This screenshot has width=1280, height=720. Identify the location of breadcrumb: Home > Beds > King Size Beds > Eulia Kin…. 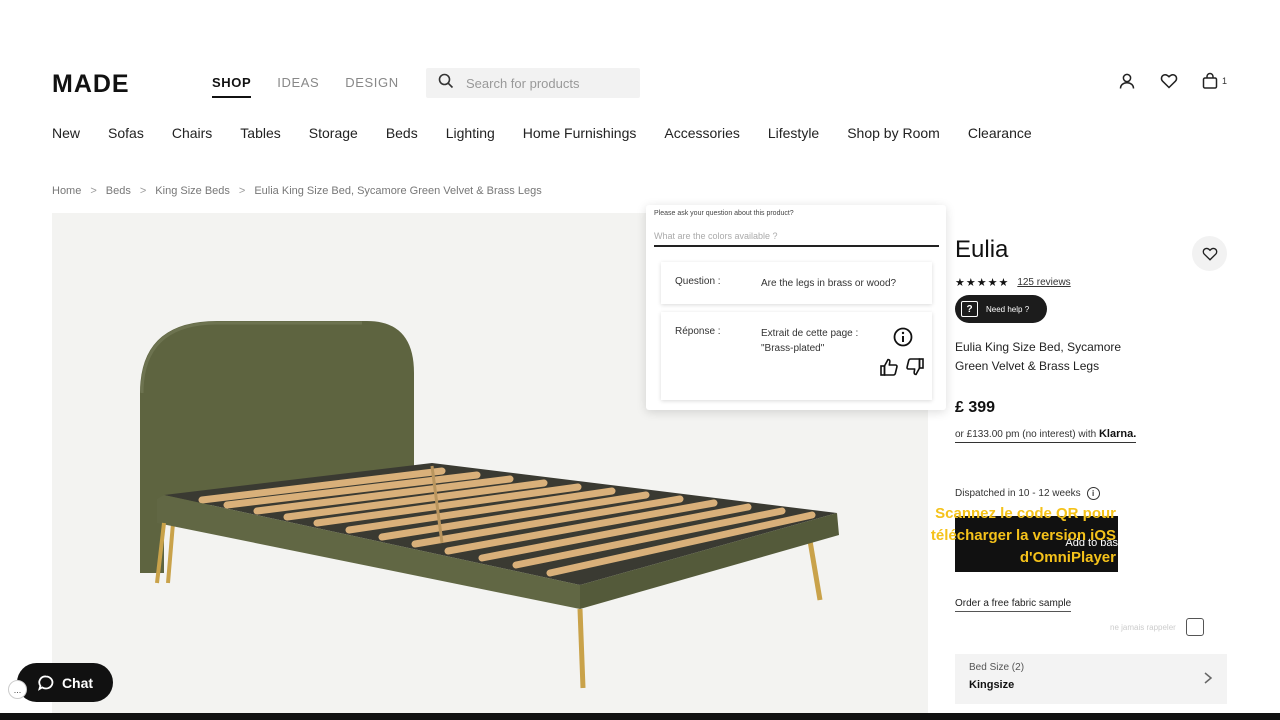
(297, 191).